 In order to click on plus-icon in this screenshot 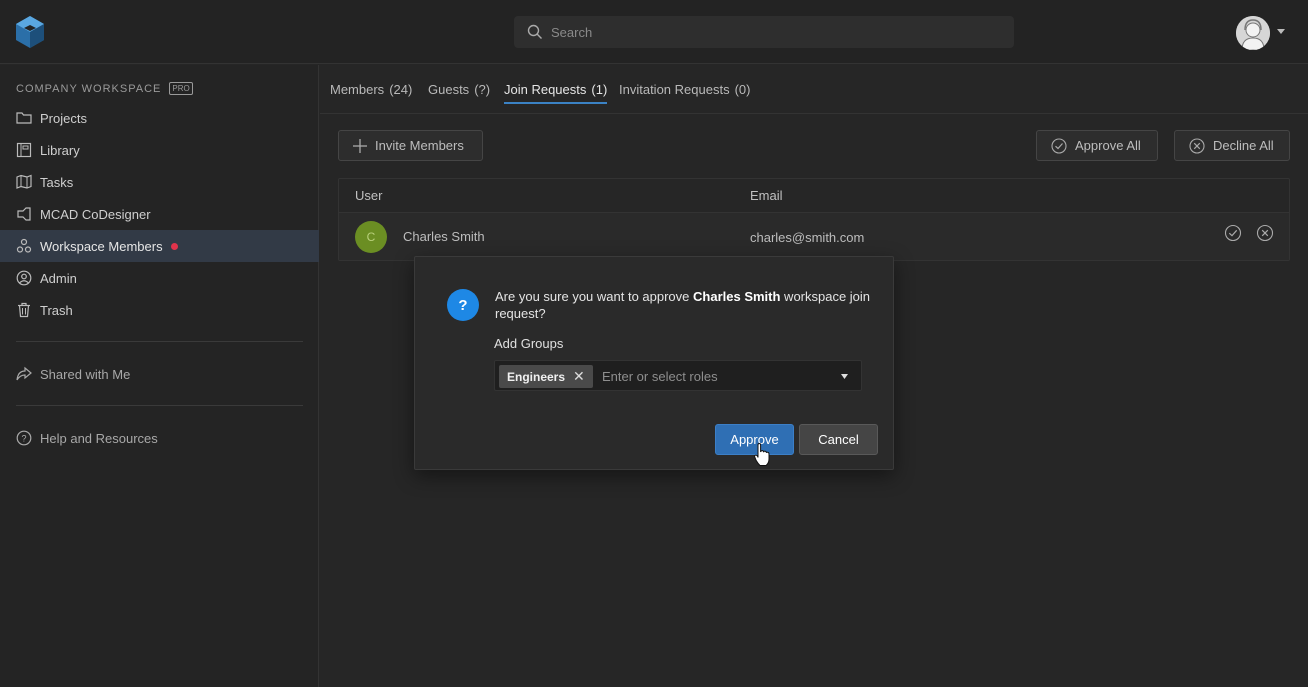, I will do `click(360, 145)`.